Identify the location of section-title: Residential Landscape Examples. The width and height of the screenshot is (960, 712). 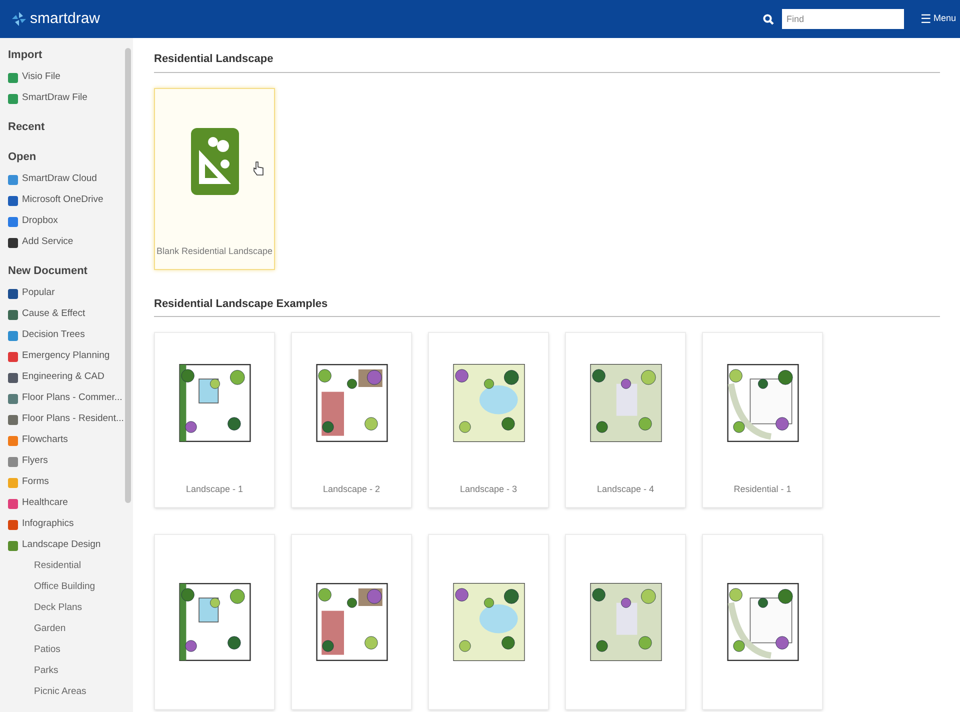
(547, 306).